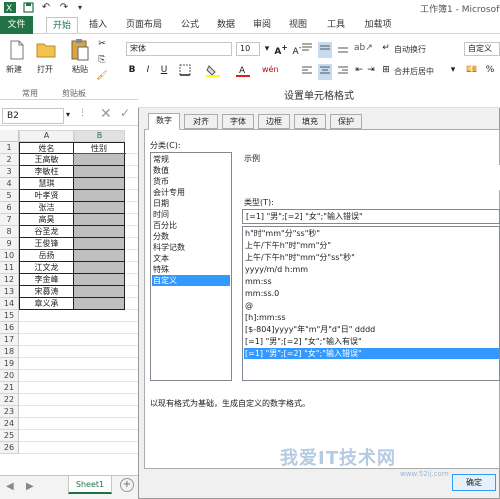 The image size is (500, 499). What do you see at coordinates (371, 281) in the screenshot?
I see `format-item: mm:ss` at bounding box center [371, 281].